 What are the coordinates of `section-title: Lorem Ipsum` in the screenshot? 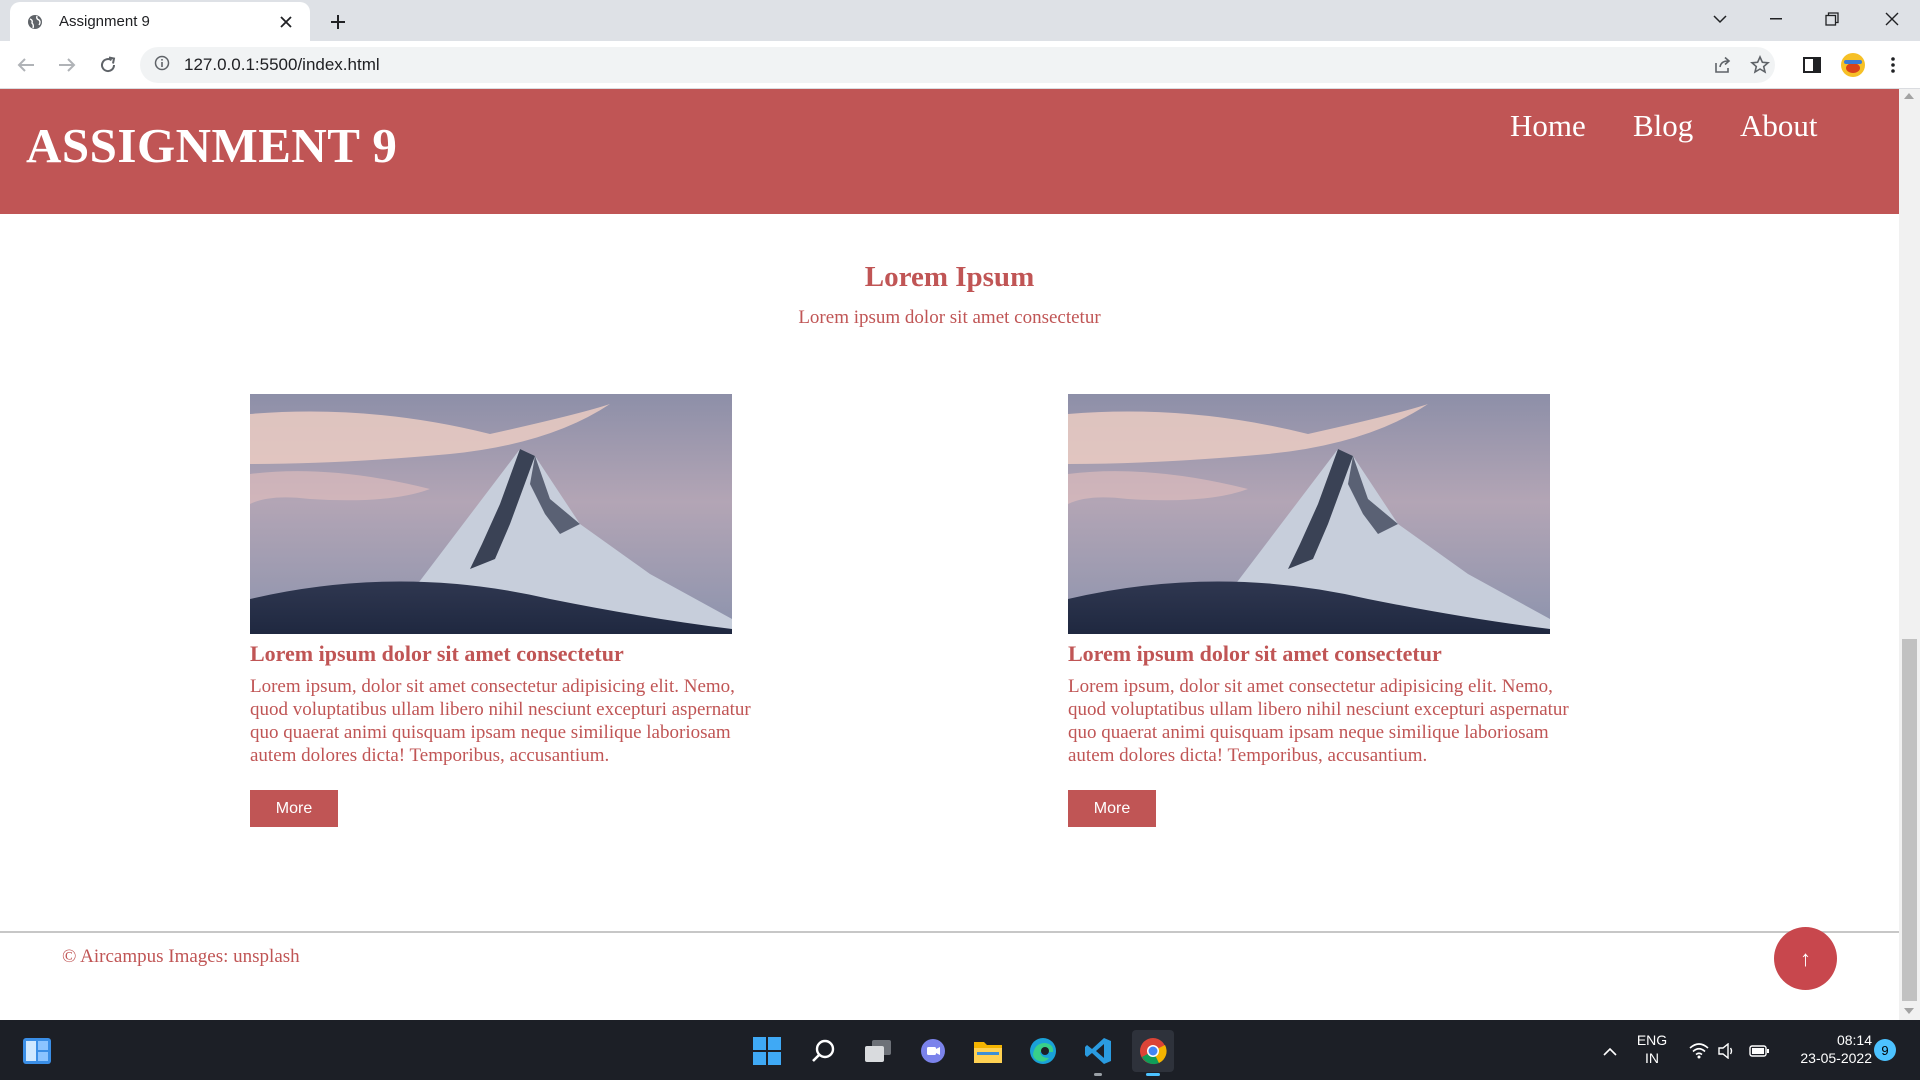 It's located at (949, 277).